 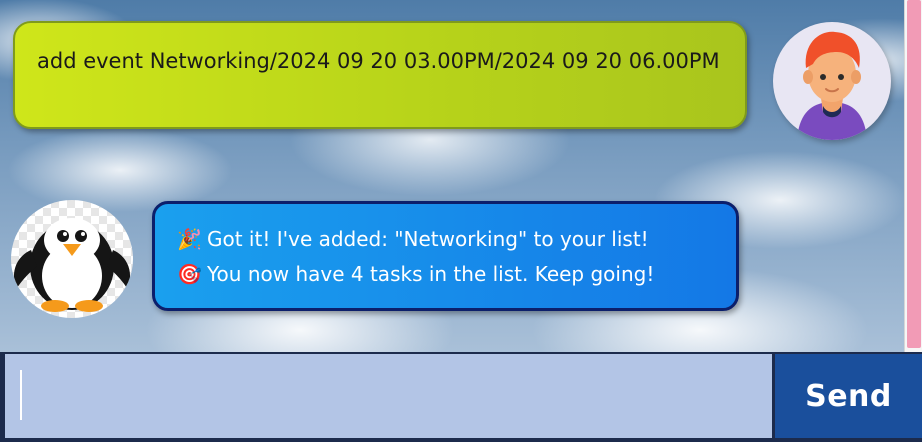 I want to click on red-haired-person-avatar-icon, so click(x=832, y=81).